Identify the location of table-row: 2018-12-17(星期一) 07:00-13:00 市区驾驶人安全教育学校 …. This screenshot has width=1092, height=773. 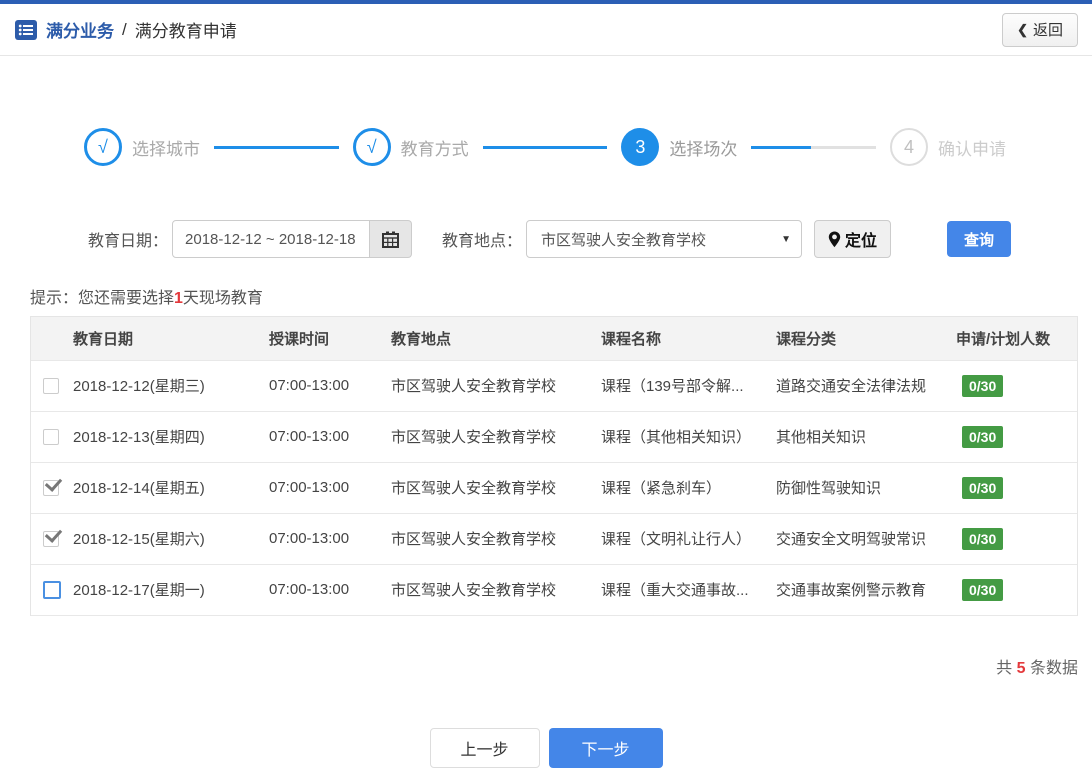
(554, 589).